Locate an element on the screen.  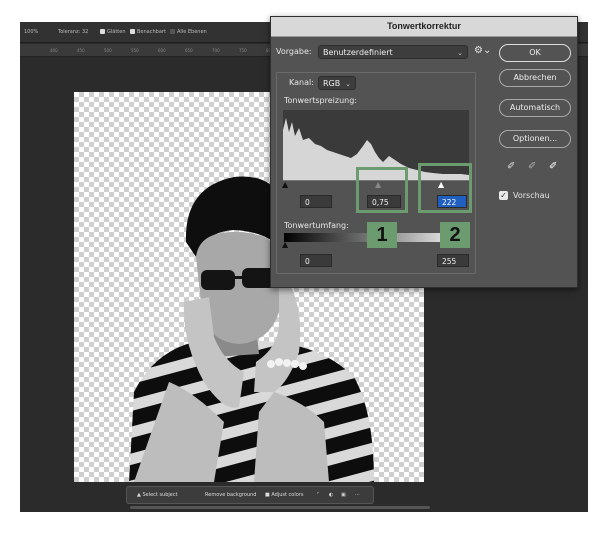
zoom-select: 100% is located at coordinates (31, 32).